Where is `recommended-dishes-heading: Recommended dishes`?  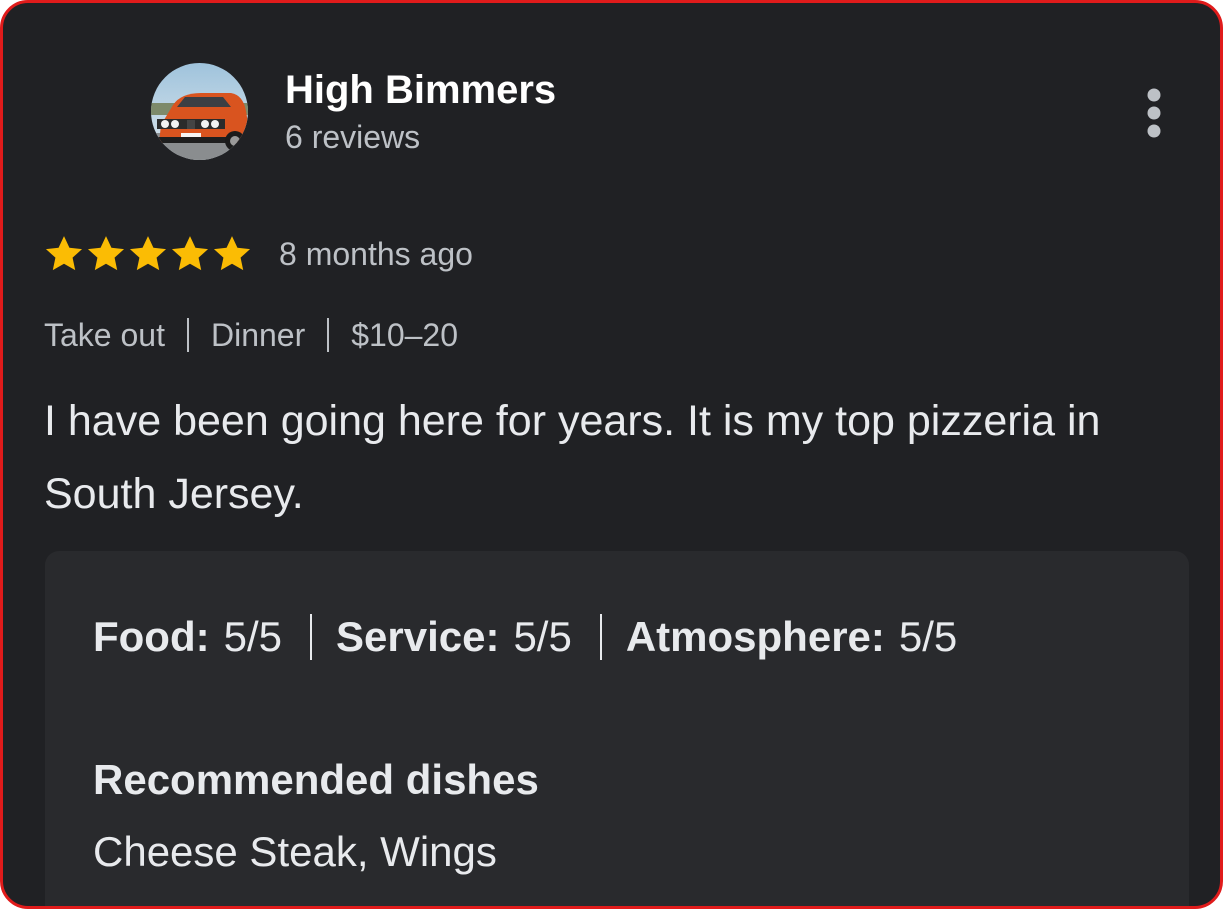 recommended-dishes-heading: Recommended dishes is located at coordinates (316, 779).